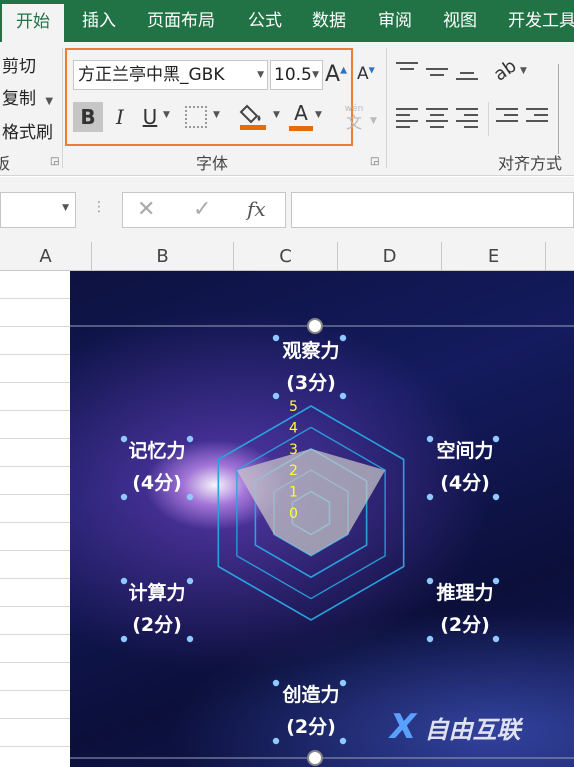 The image size is (574, 767). What do you see at coordinates (407, 68) in the screenshot?
I see `align-top-icon` at bounding box center [407, 68].